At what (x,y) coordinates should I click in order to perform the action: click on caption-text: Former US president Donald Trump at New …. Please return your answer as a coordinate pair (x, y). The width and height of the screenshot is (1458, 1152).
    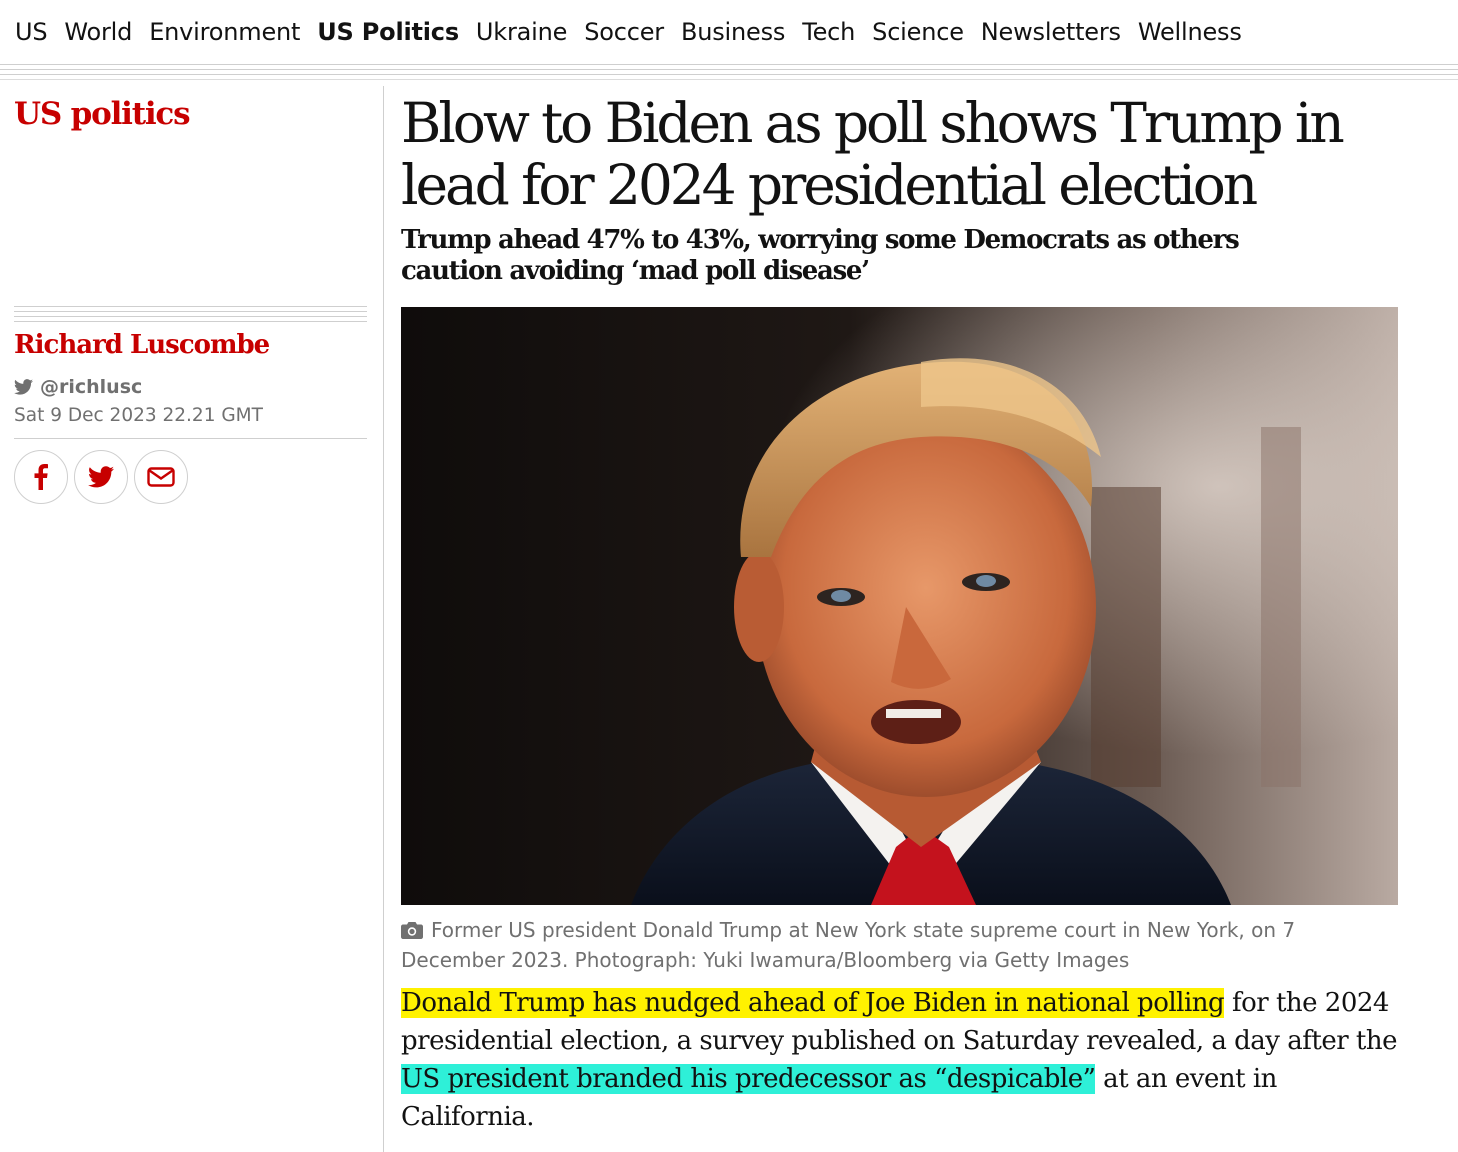
    Looking at the image, I should click on (848, 945).